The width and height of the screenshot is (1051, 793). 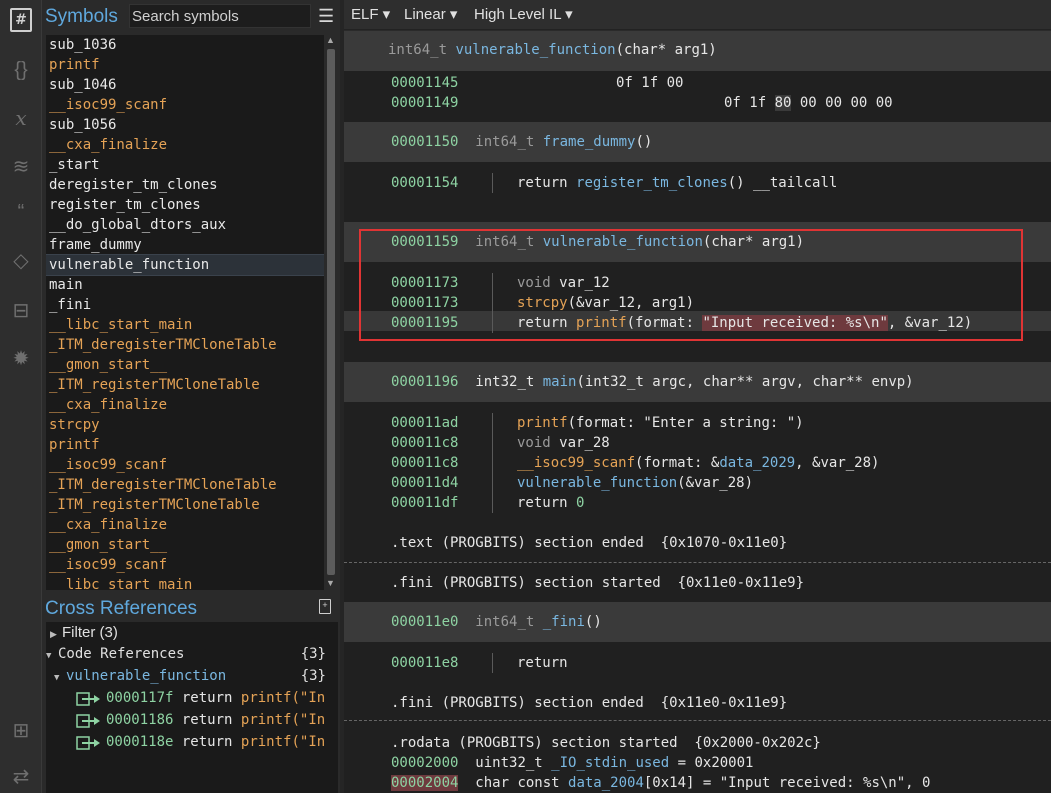 I want to click on code-line-text: return register_tm_clones() __tailcall, so click(x=677, y=183).